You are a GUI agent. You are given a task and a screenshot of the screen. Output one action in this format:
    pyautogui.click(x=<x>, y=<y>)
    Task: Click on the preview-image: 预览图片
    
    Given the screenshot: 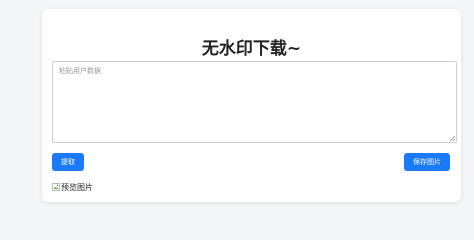 What is the action you would take?
    pyautogui.click(x=72, y=187)
    